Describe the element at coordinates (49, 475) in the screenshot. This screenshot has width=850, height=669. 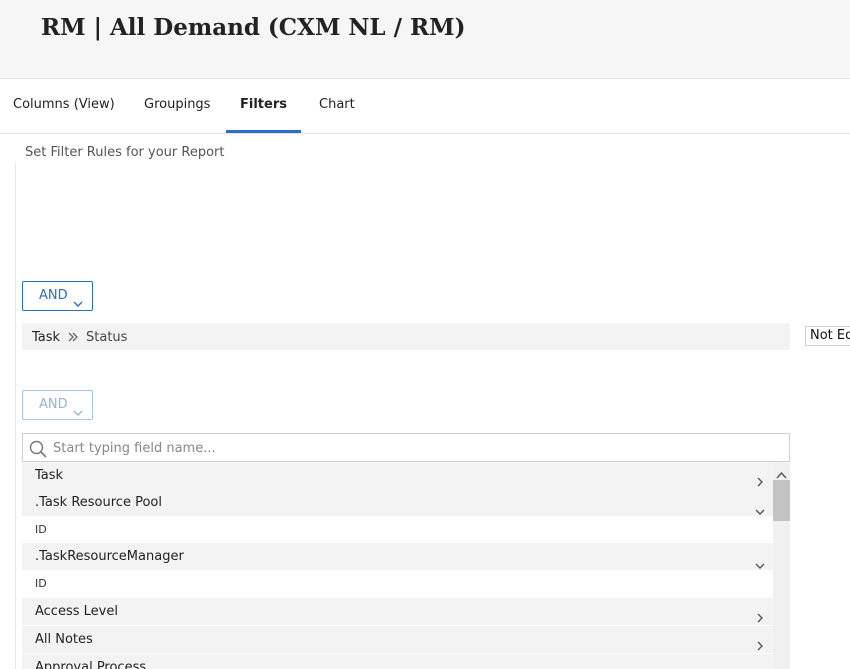
I see `list-item-label: Task` at that location.